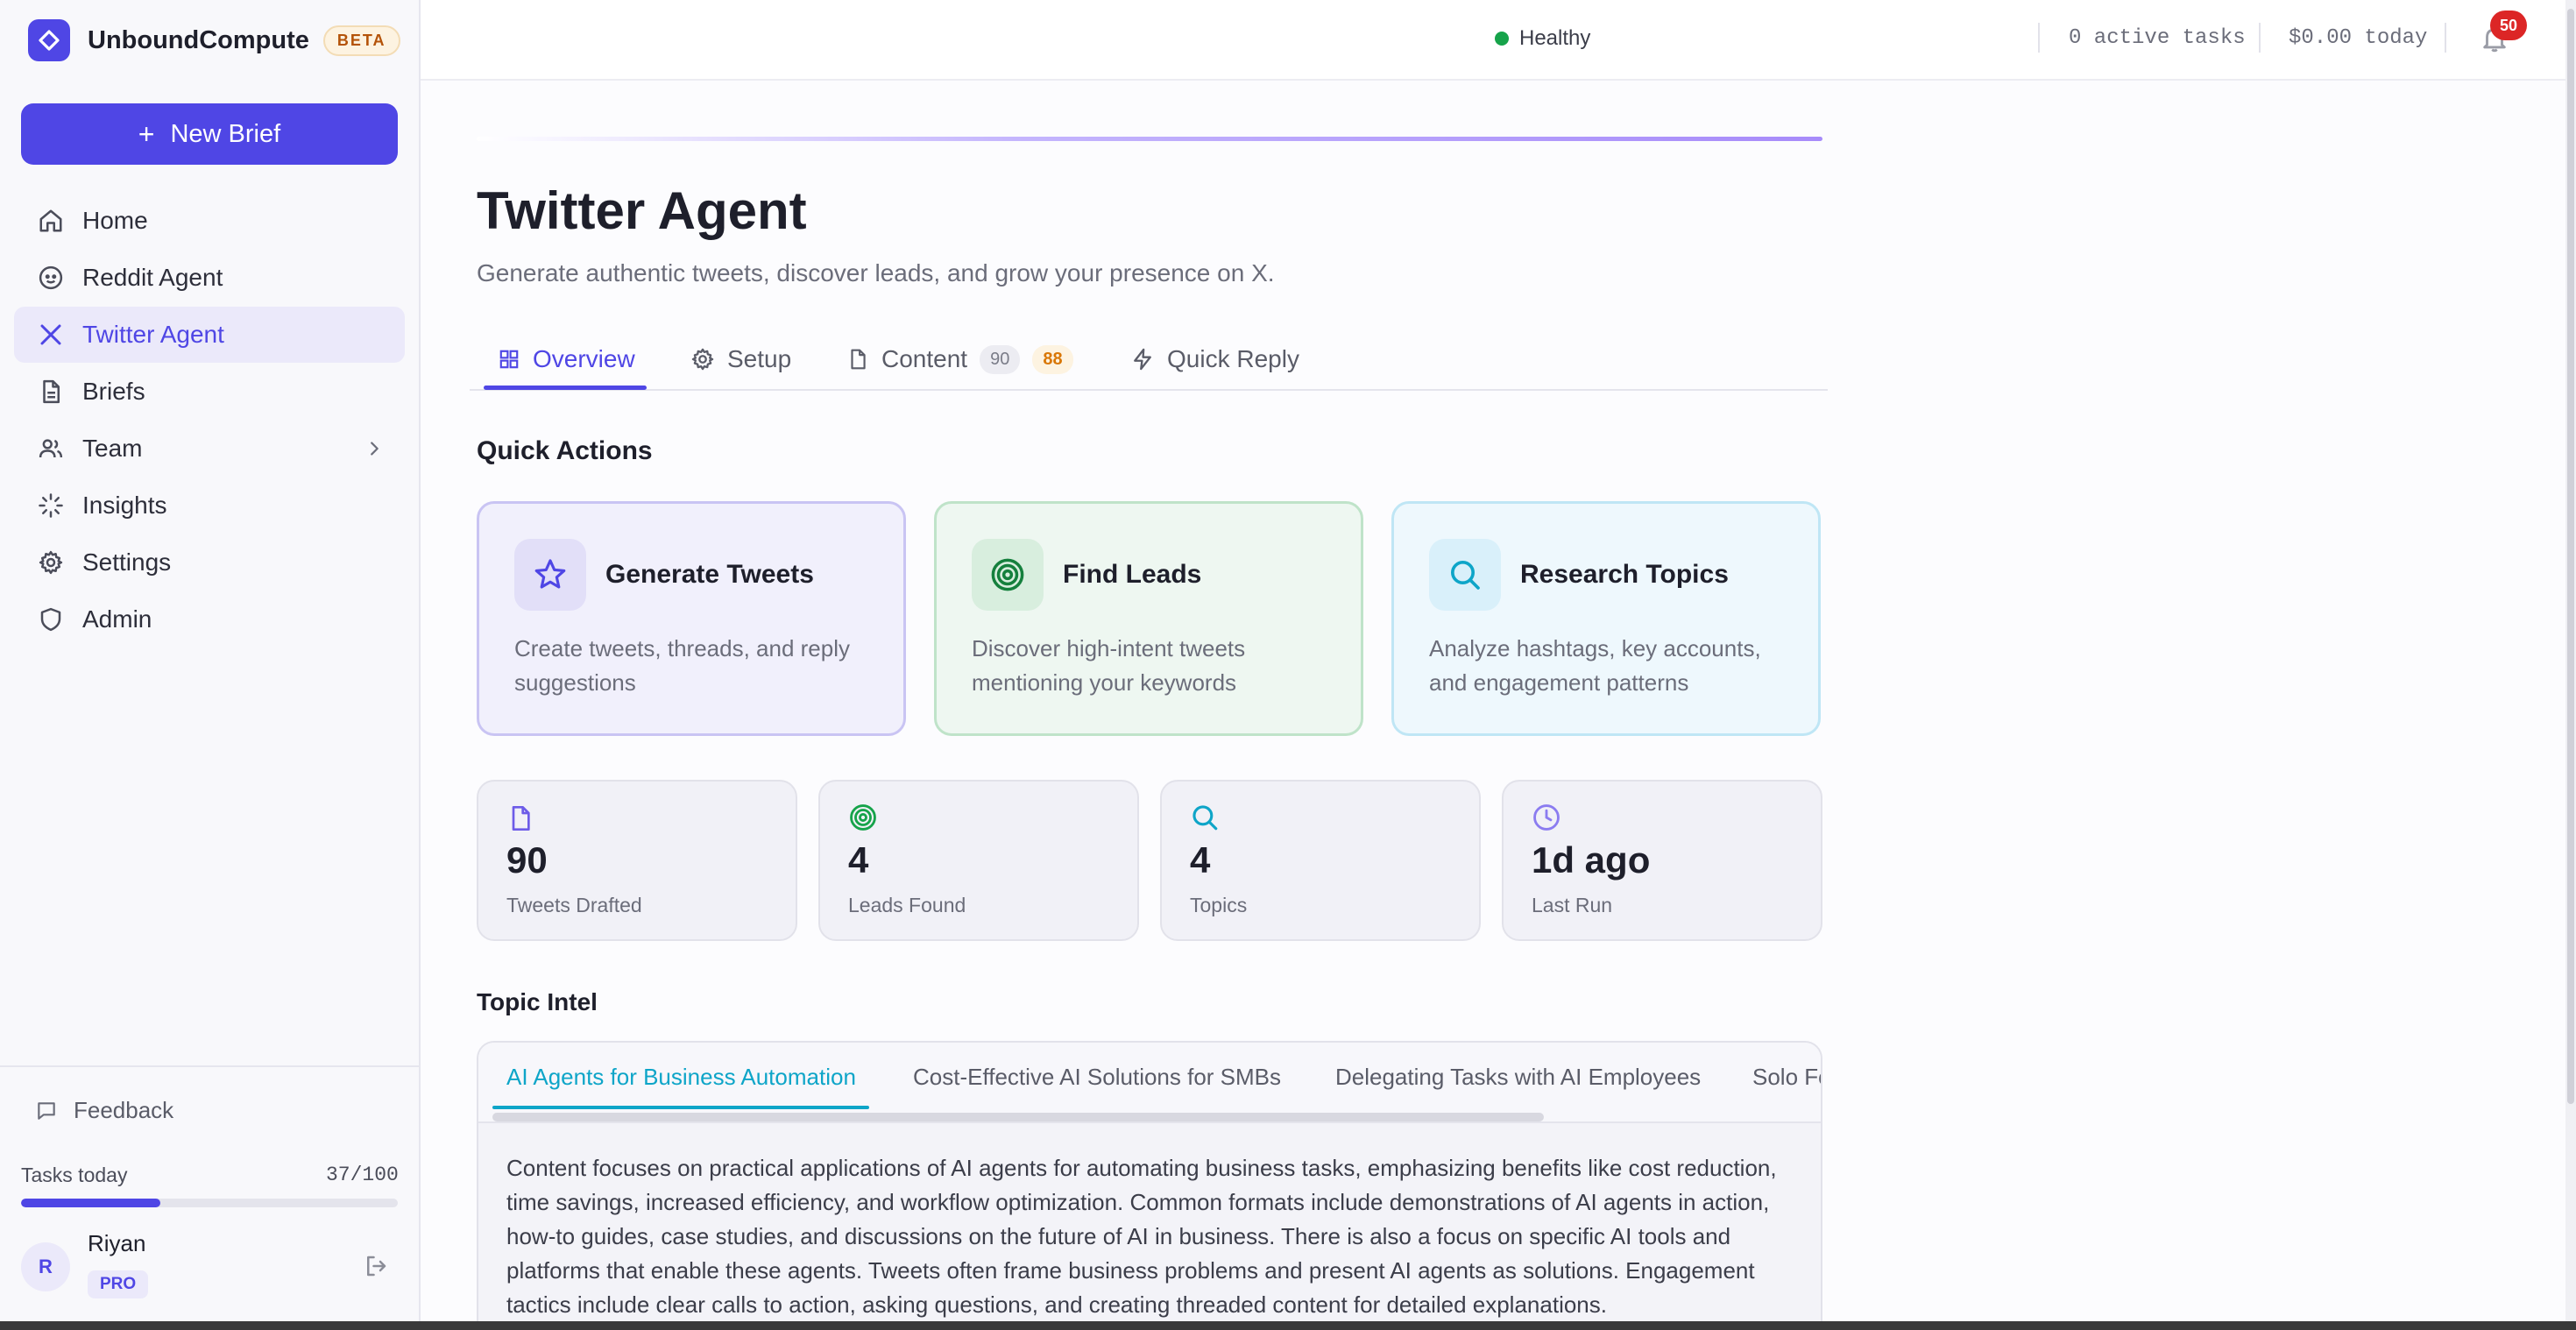  Describe the element at coordinates (91, 1203) in the screenshot. I see `tasks-progress-fill` at that location.